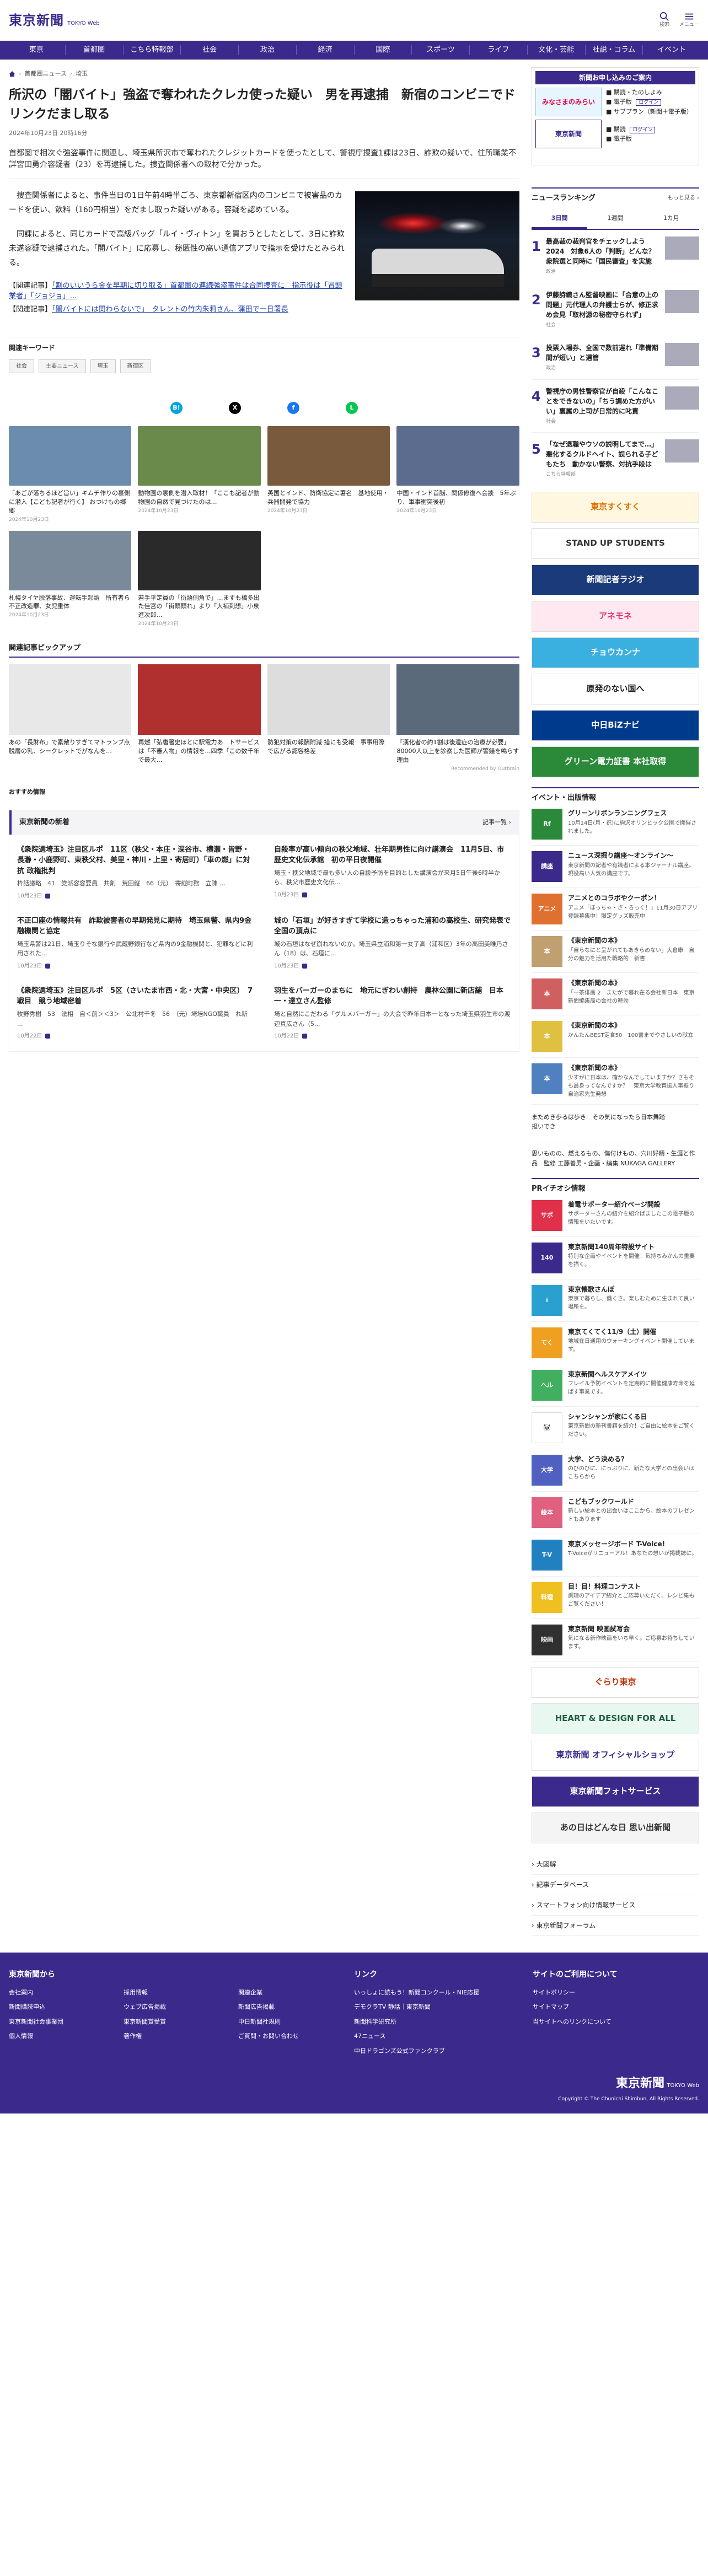 The width and height of the screenshot is (708, 2576). I want to click on nav-item: 東京, so click(37, 50).